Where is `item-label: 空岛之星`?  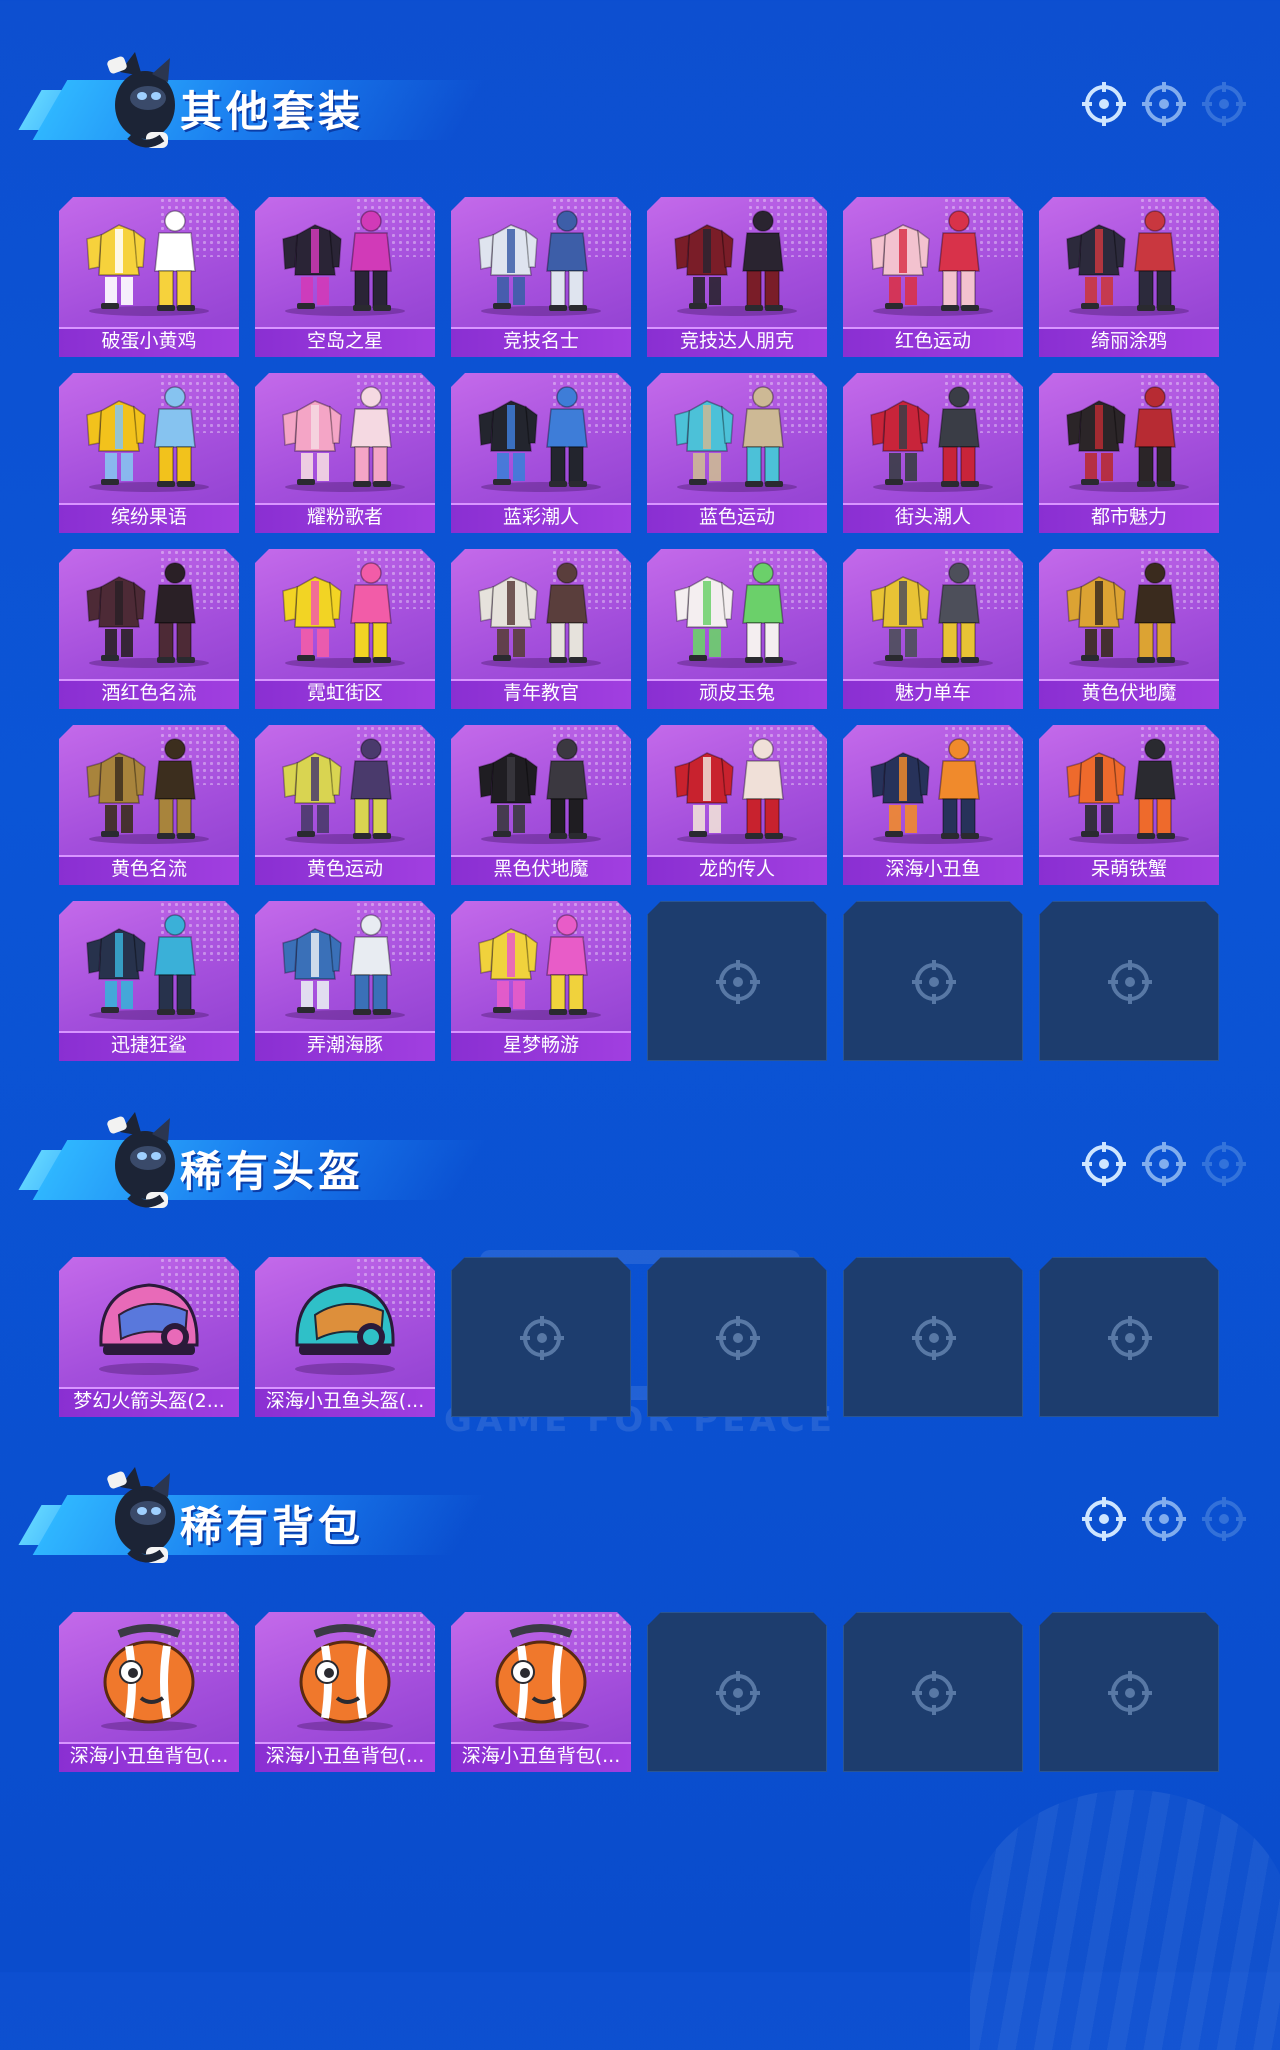
item-label: 空岛之星 is located at coordinates (344, 341).